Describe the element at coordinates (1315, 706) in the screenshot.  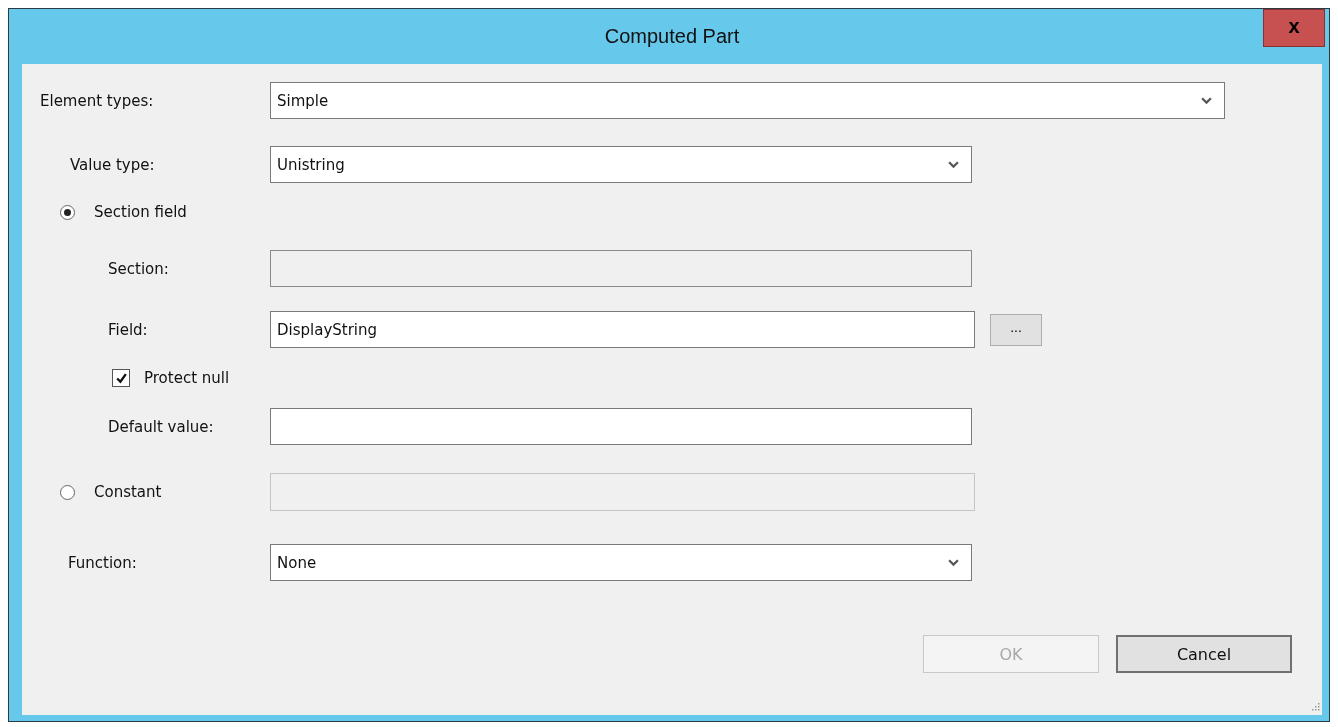
I see `resize-grip-icon` at that location.